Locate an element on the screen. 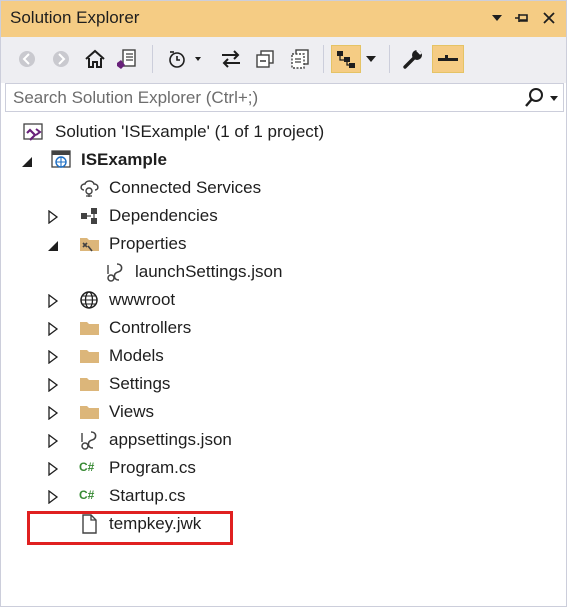 Image resolution: width=567 pixels, height=607 pixels. tree-item-label: Controllers is located at coordinates (150, 327).